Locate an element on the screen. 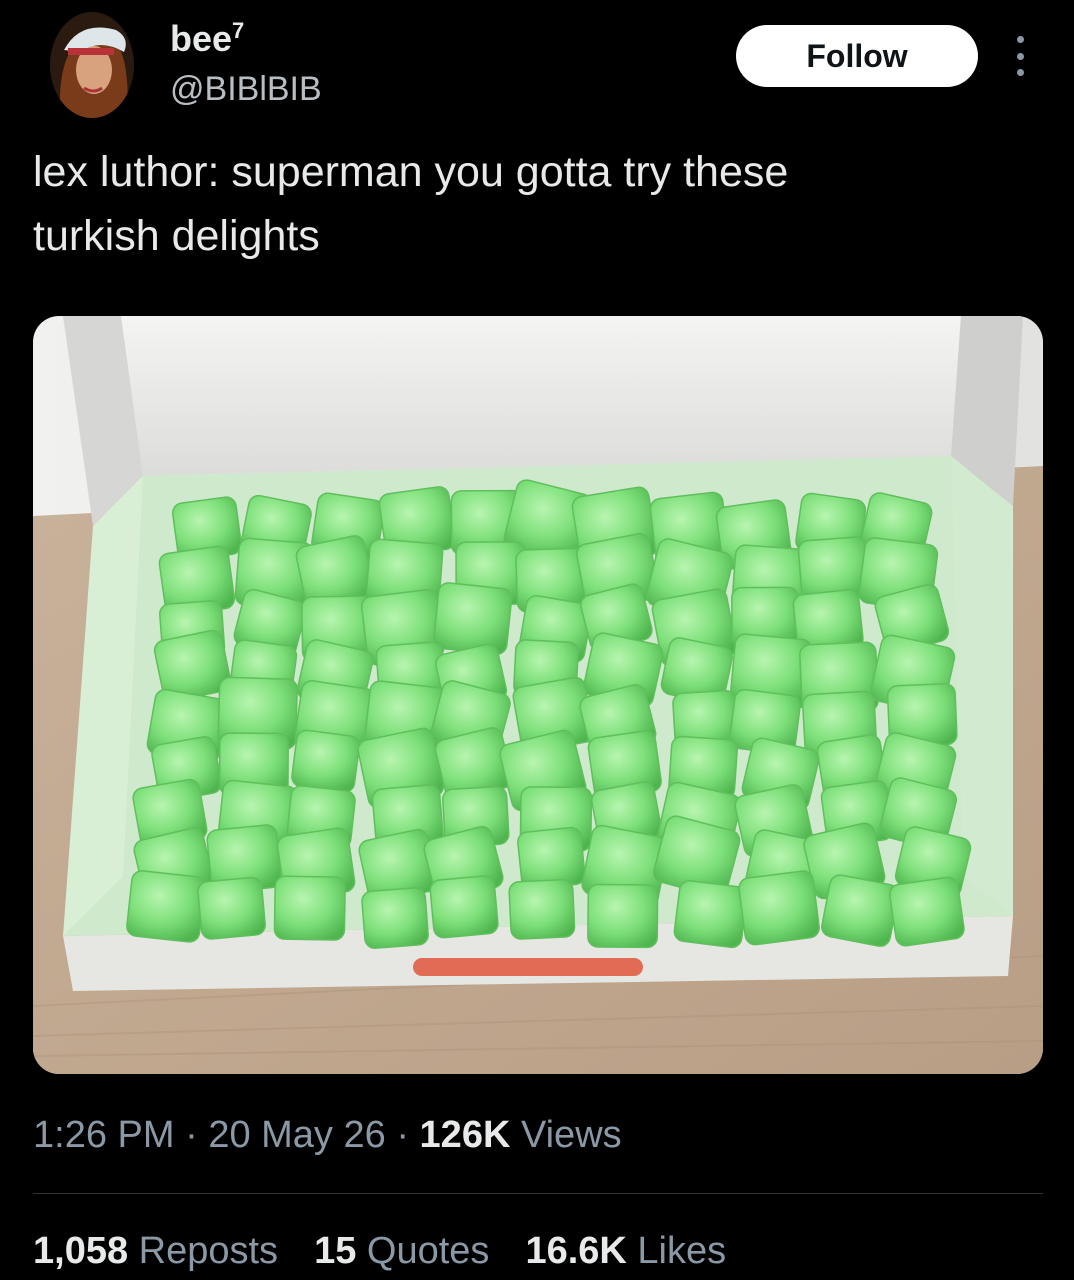 Image resolution: width=1074 pixels, height=1280 pixels. display-name: bee7 is located at coordinates (207, 39).